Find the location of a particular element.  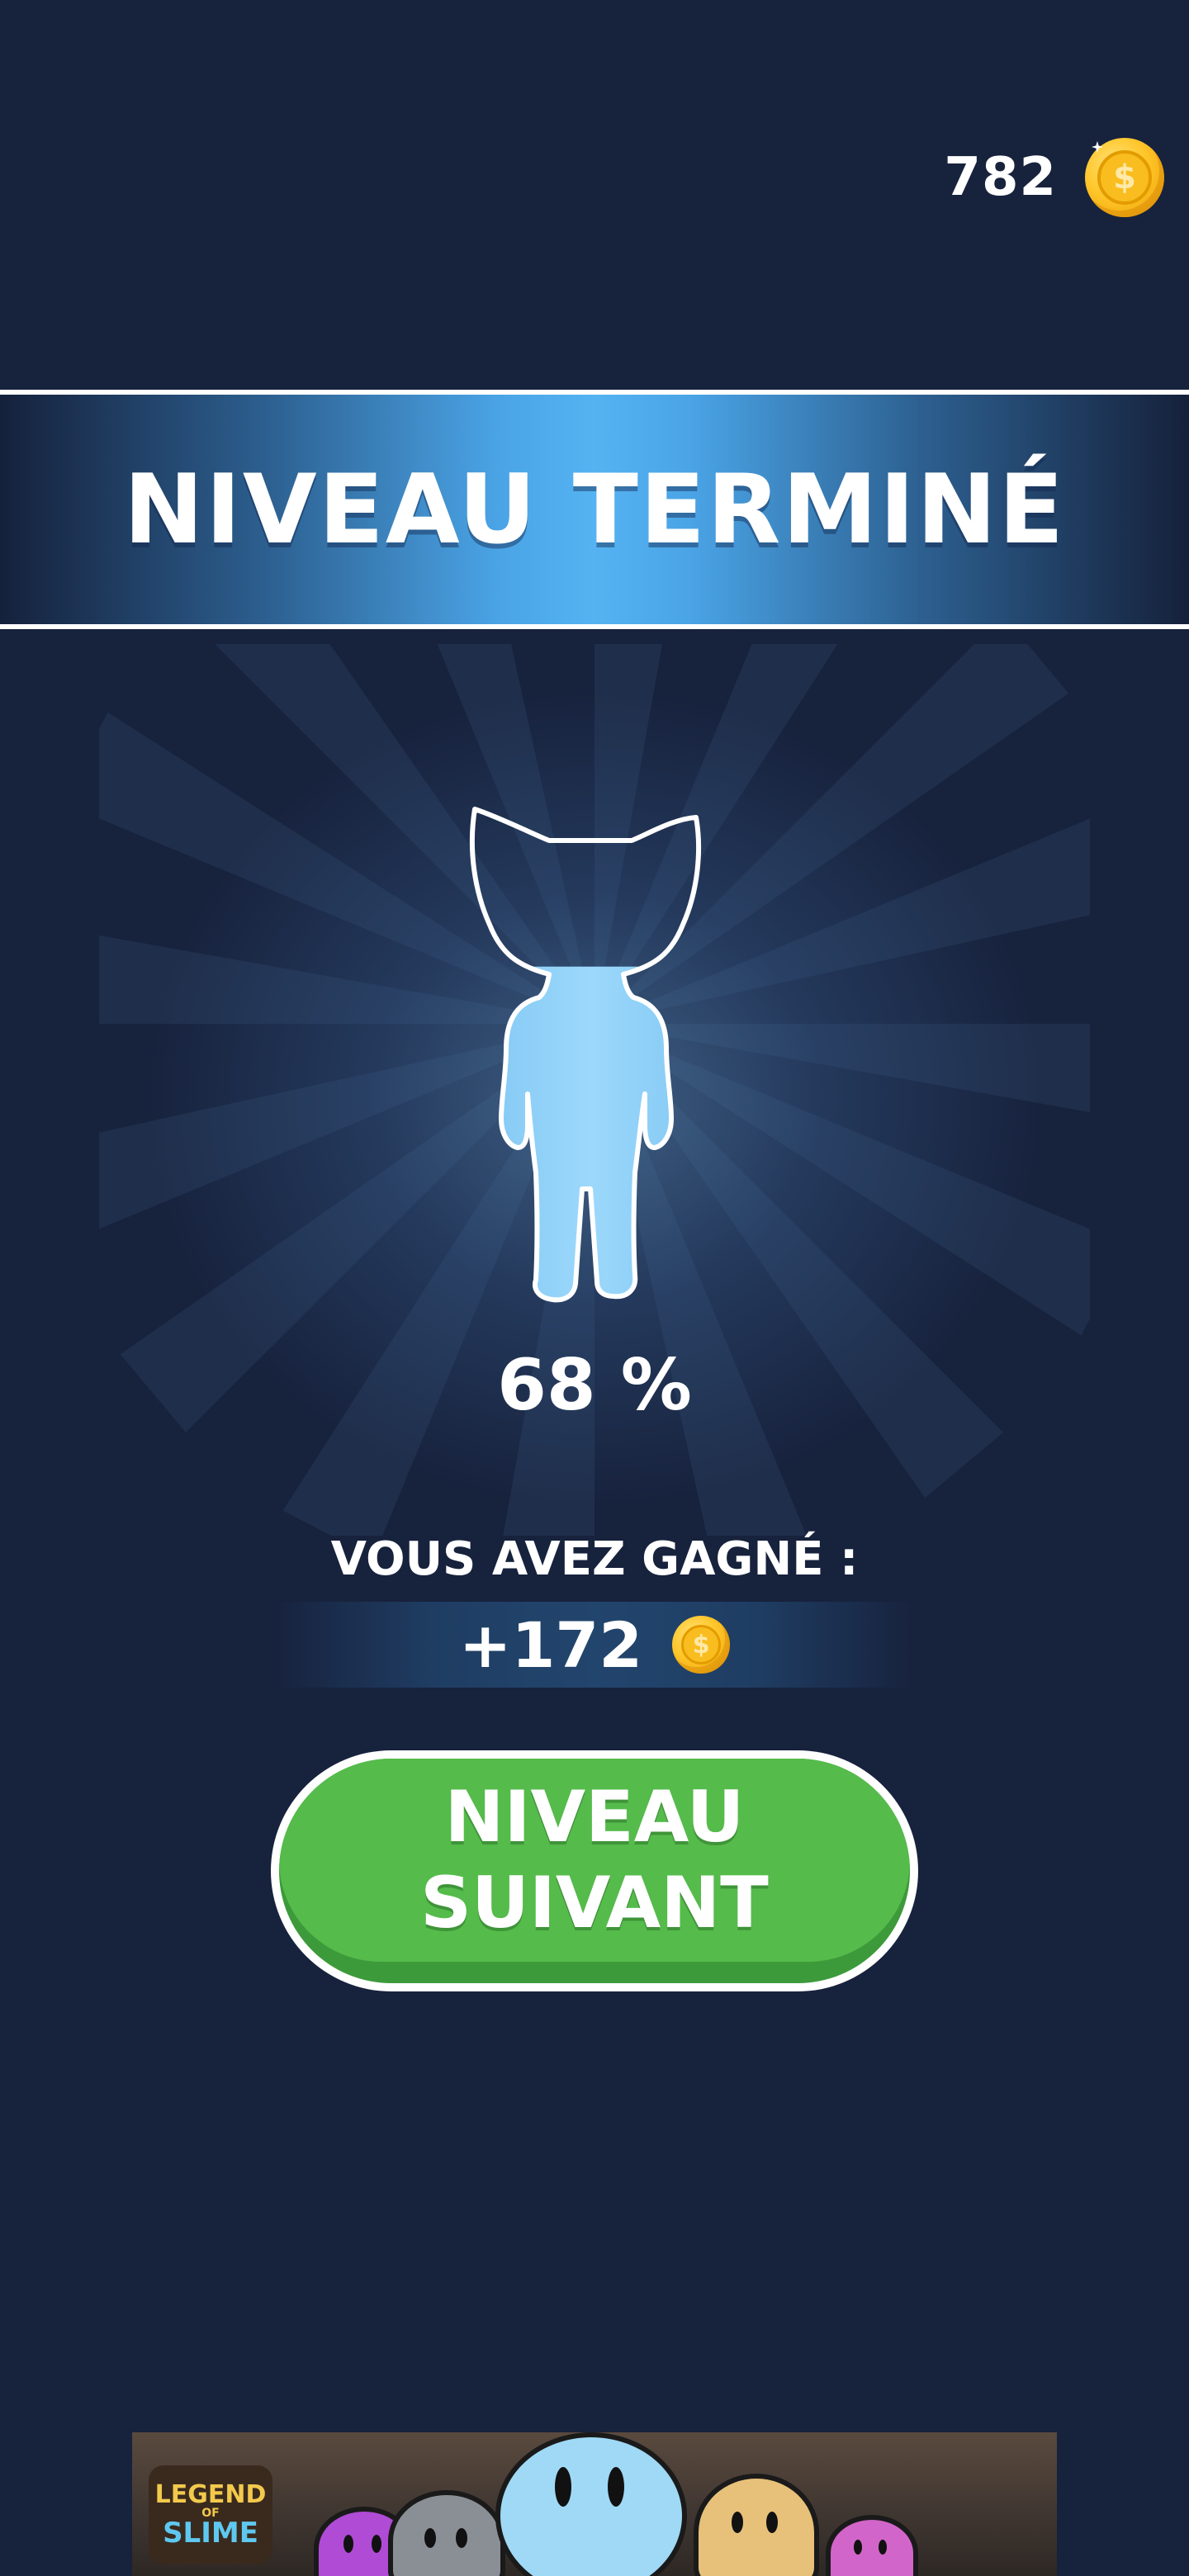

blue-slime-icon is located at coordinates (591, 2504).